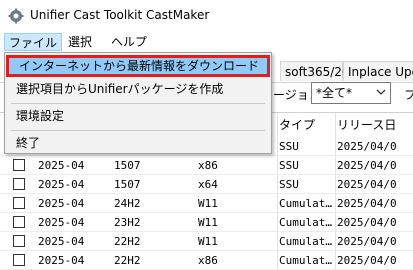 This screenshot has width=413, height=270. I want to click on table-row: 2025-04 24H2 W11 Cumulat… 2025/04/0, so click(206, 203).